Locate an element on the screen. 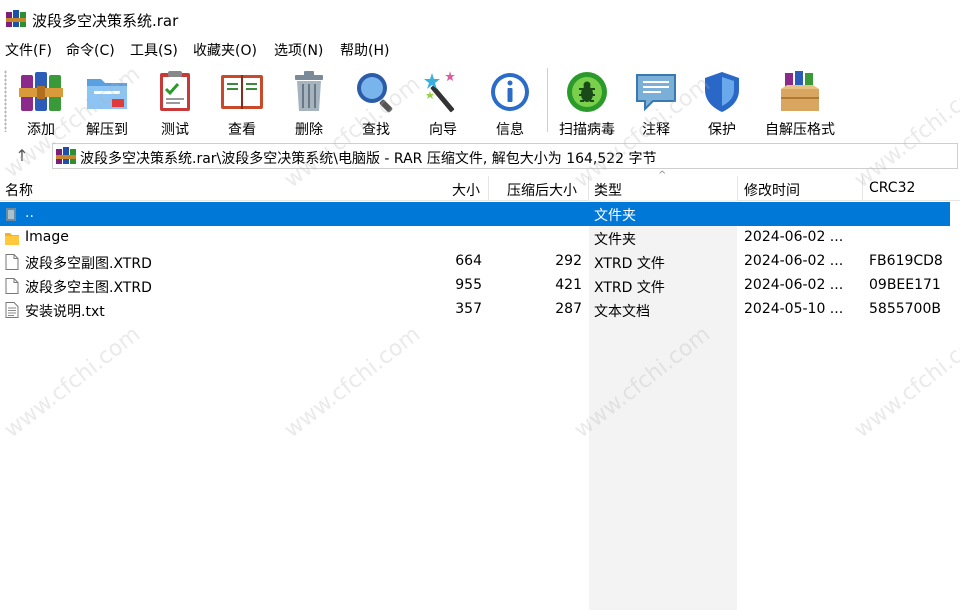  delete-button: 删除 is located at coordinates (309, 102).